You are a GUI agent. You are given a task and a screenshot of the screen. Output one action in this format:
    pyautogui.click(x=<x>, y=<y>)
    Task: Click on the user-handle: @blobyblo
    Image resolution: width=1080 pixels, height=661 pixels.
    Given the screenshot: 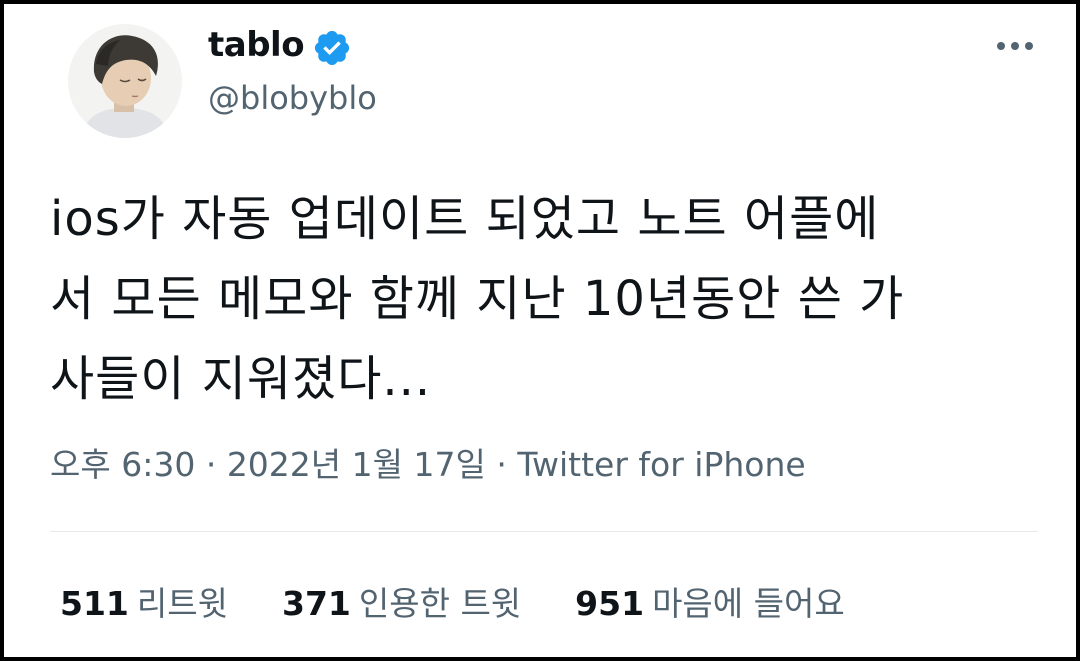 What is the action you would take?
    pyautogui.click(x=292, y=98)
    